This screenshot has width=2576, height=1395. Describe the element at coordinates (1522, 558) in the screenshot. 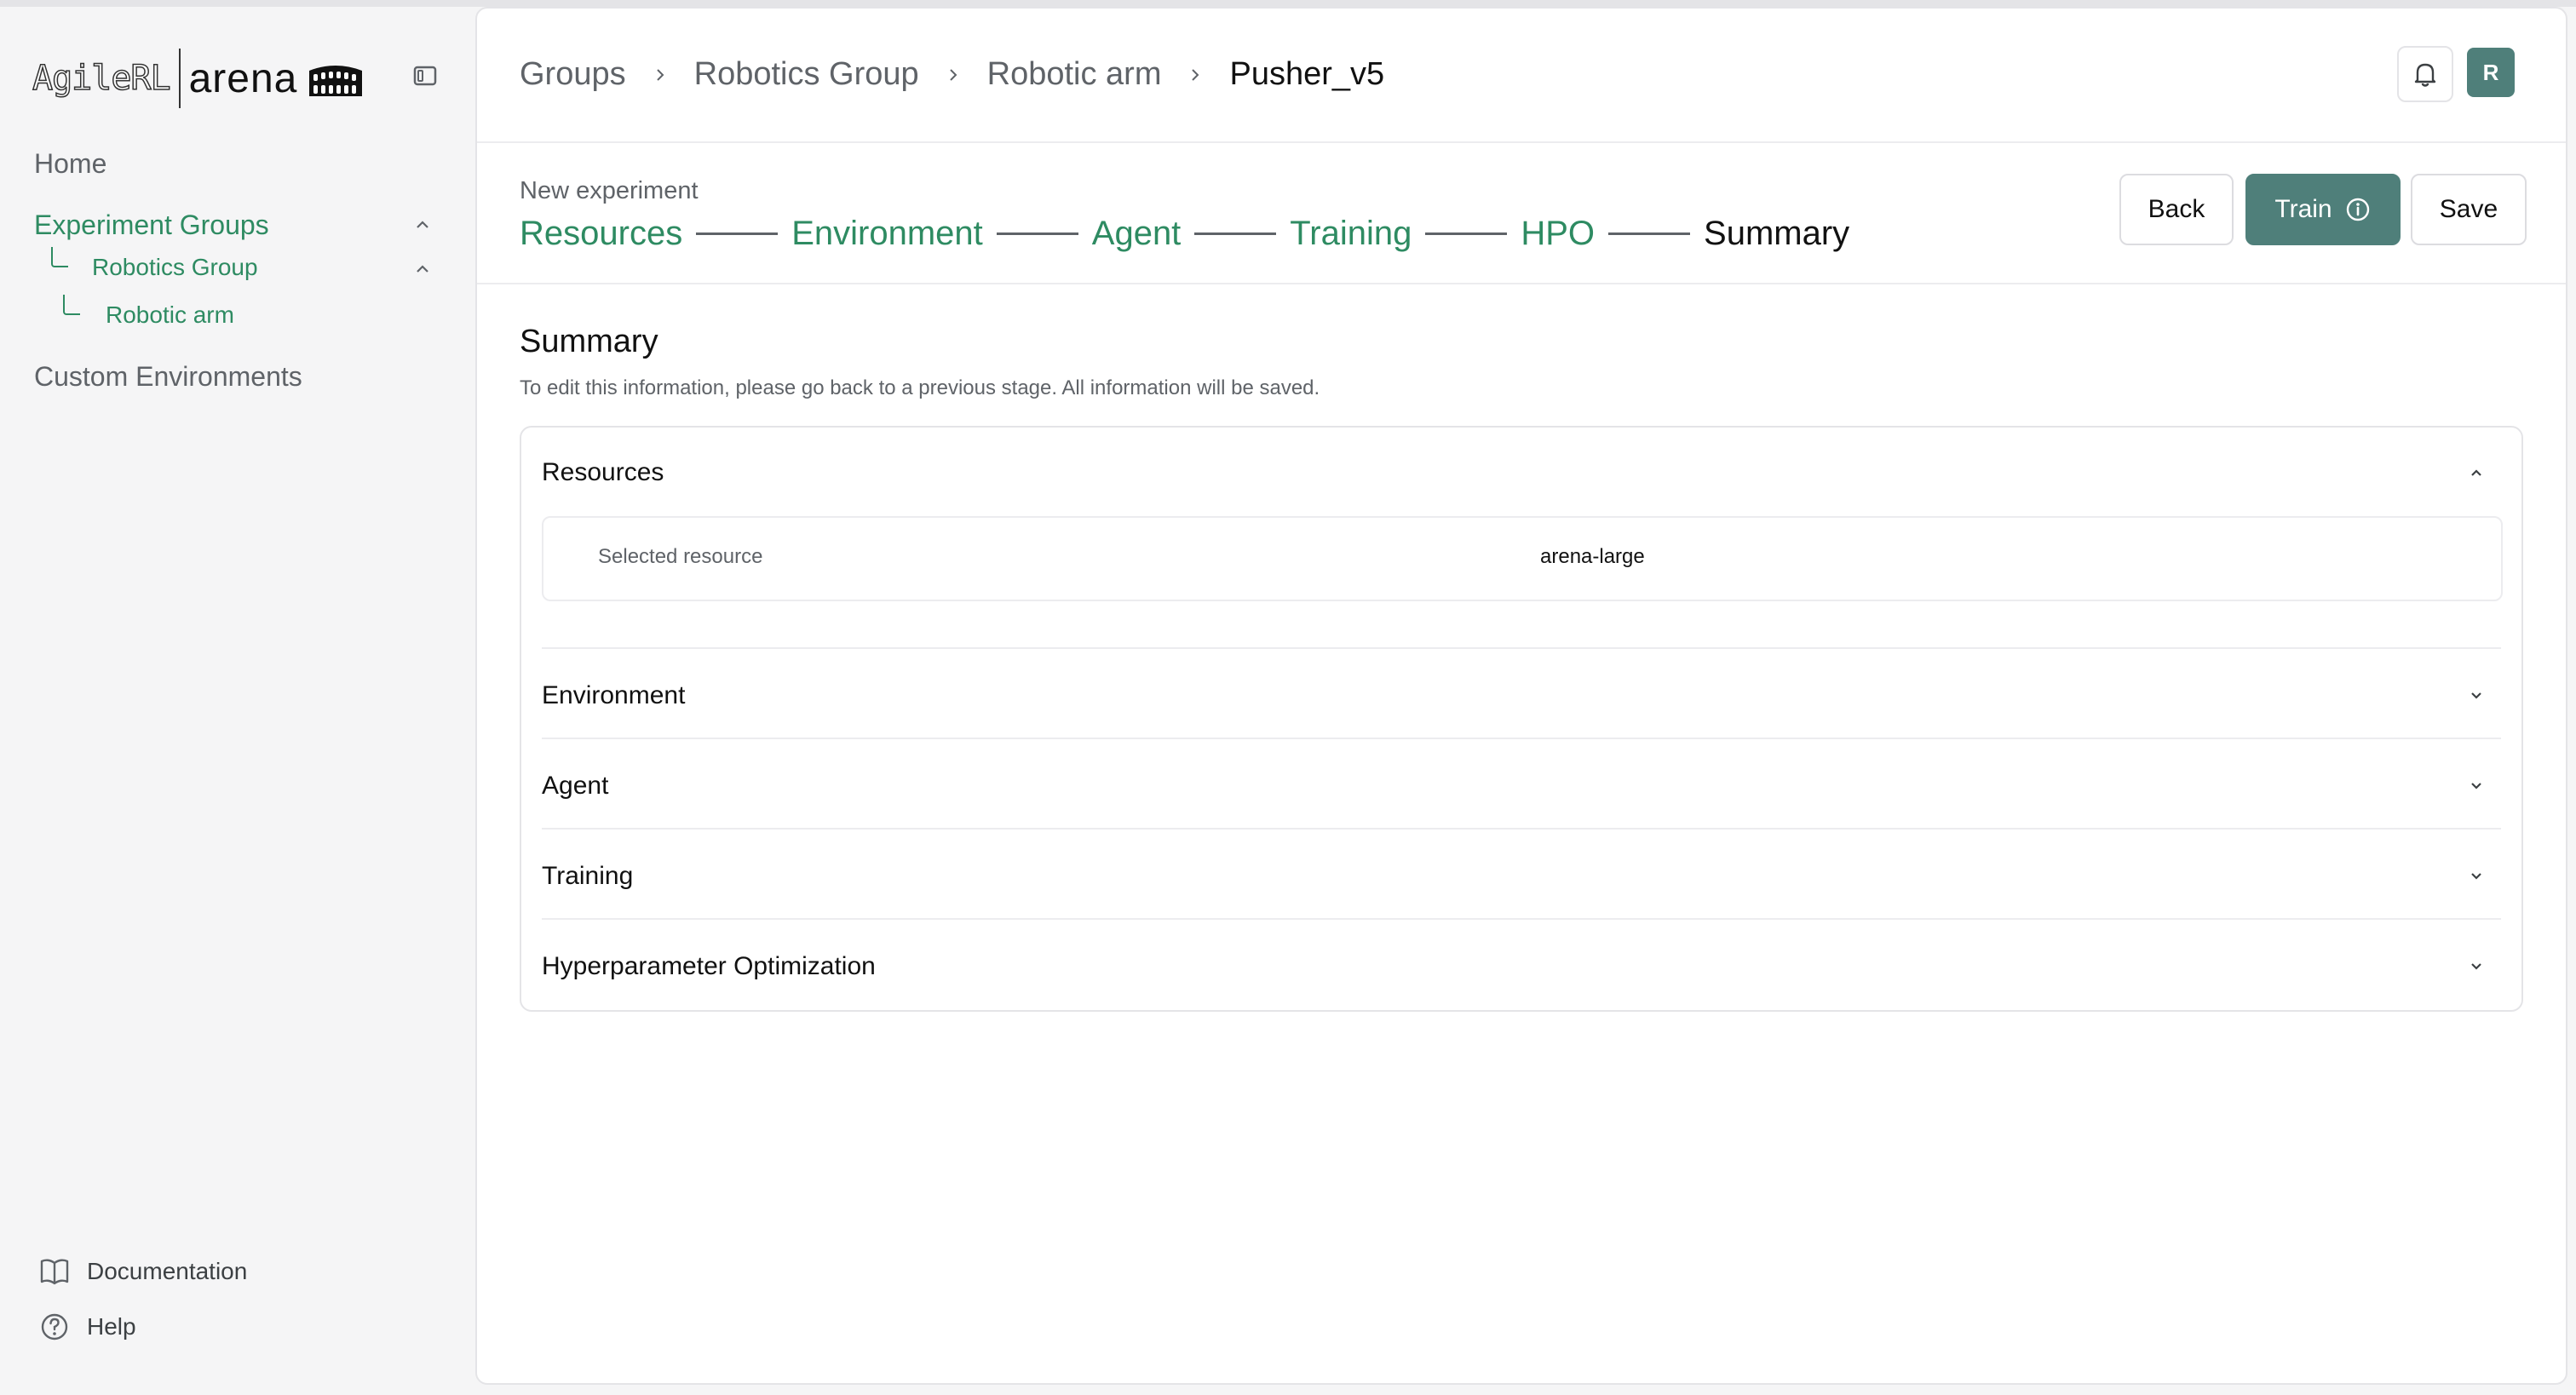

I see `resources-detail-box: Selected resource arena-large` at that location.